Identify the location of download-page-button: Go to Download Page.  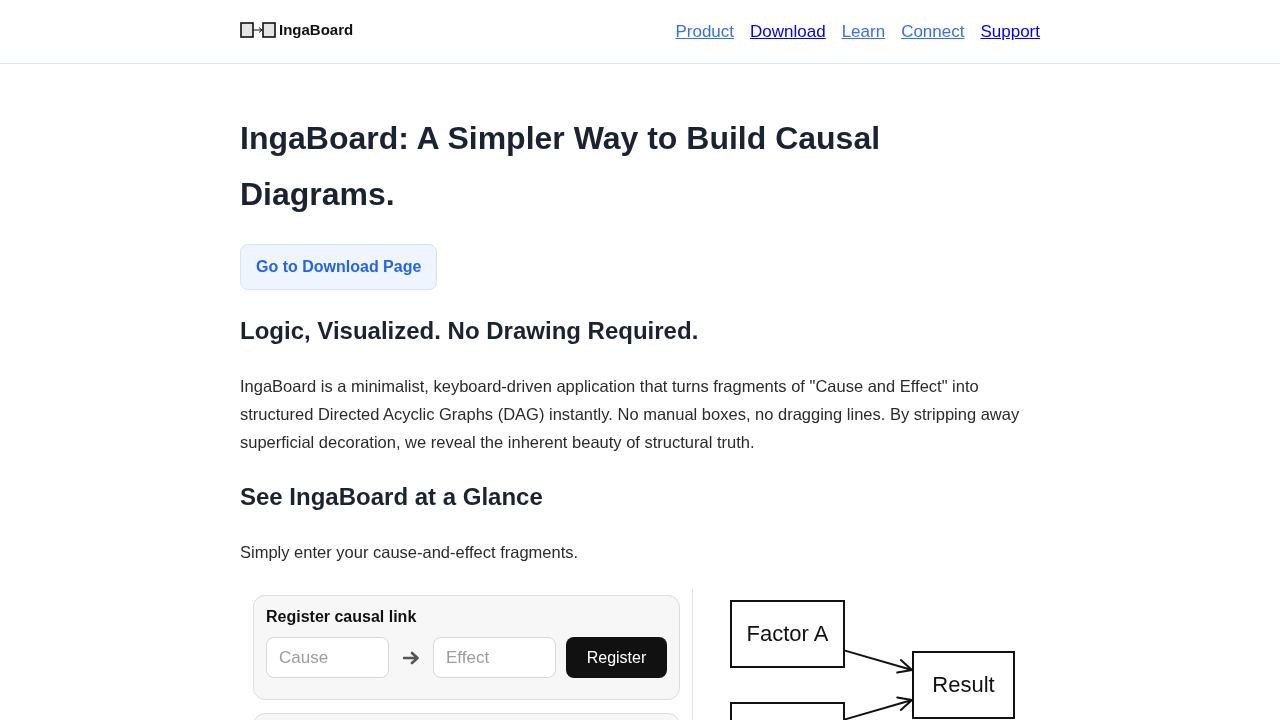
(339, 267).